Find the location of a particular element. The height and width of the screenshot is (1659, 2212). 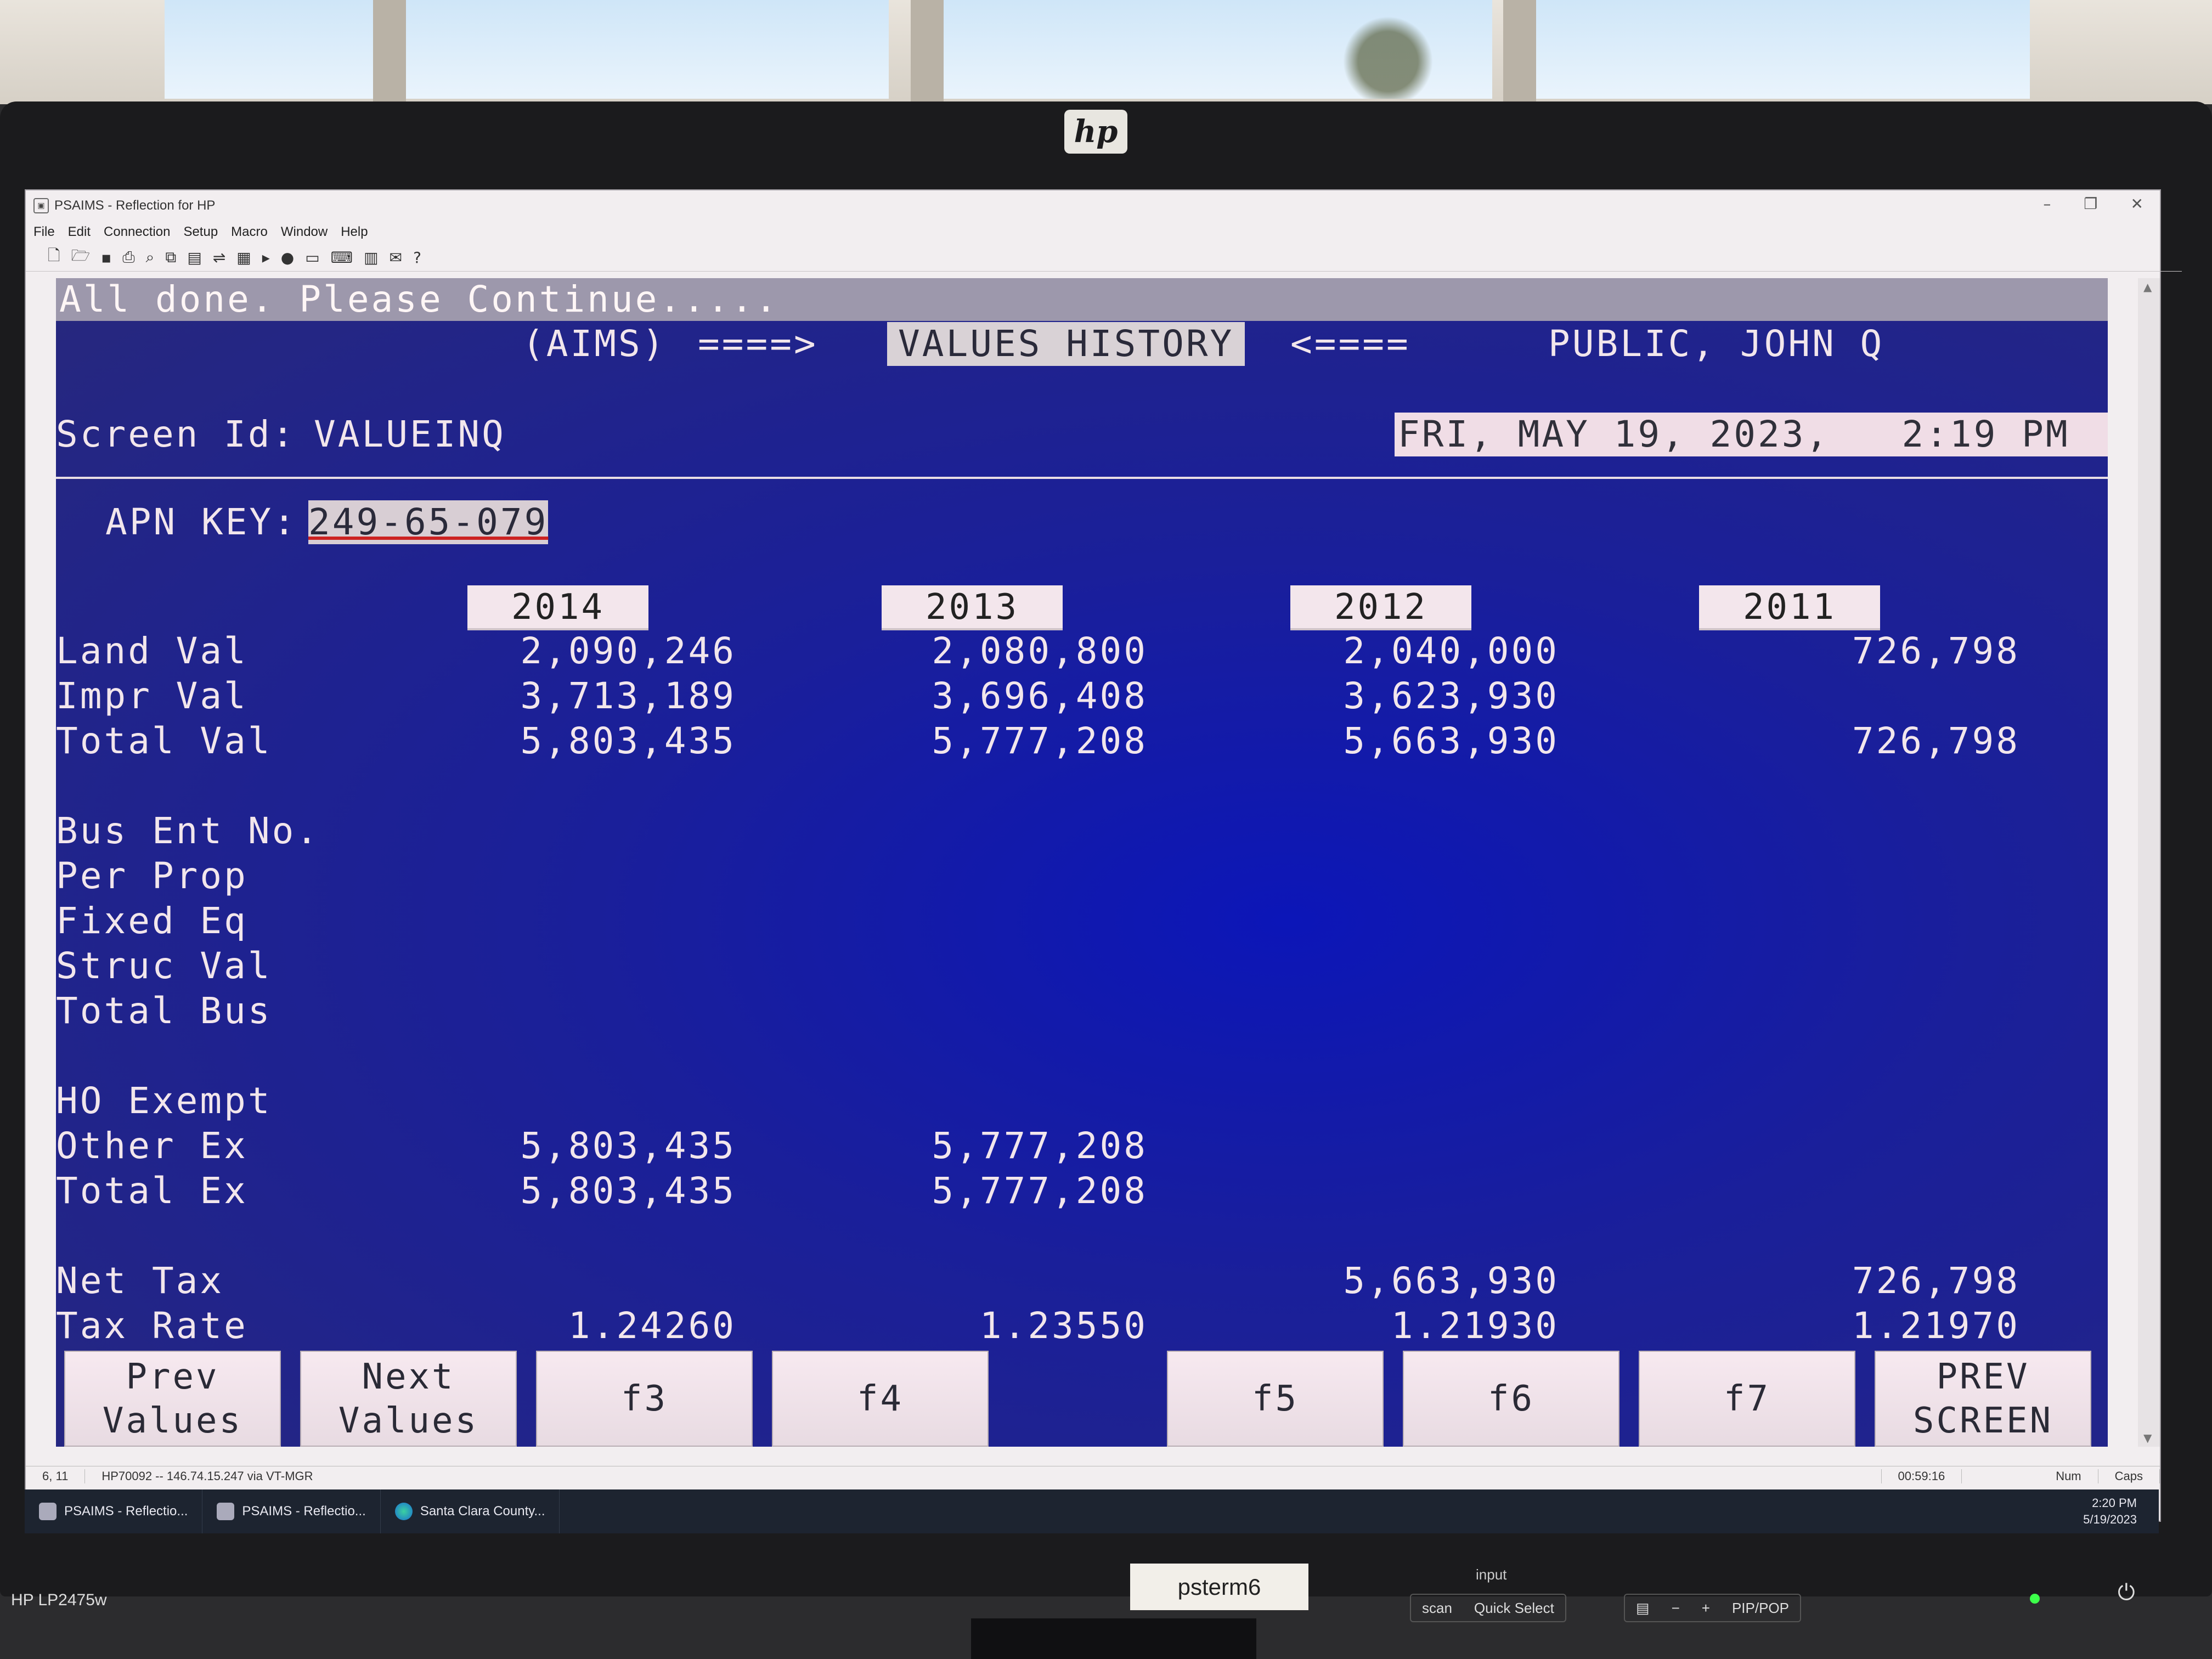

key-line: f5 is located at coordinates (1275, 1398).